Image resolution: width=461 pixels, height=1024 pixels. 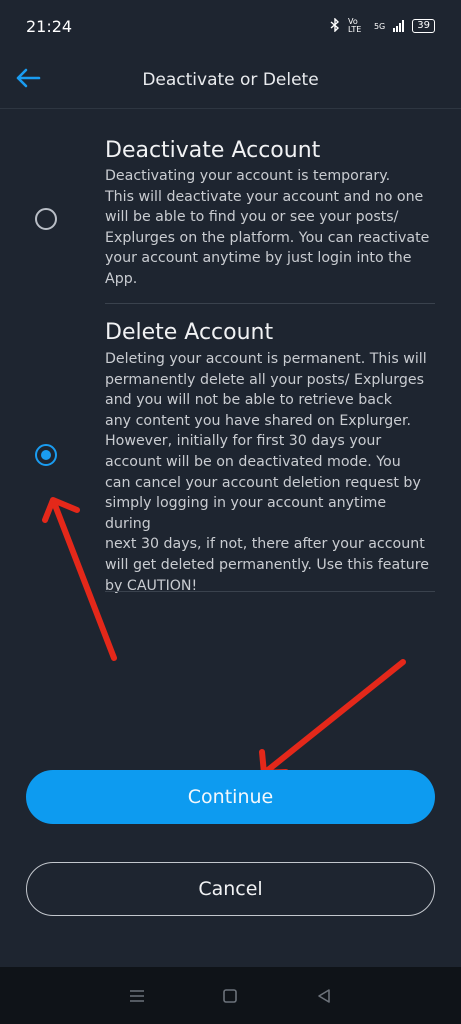 I want to click on continue-button: Continue, so click(x=230, y=797).